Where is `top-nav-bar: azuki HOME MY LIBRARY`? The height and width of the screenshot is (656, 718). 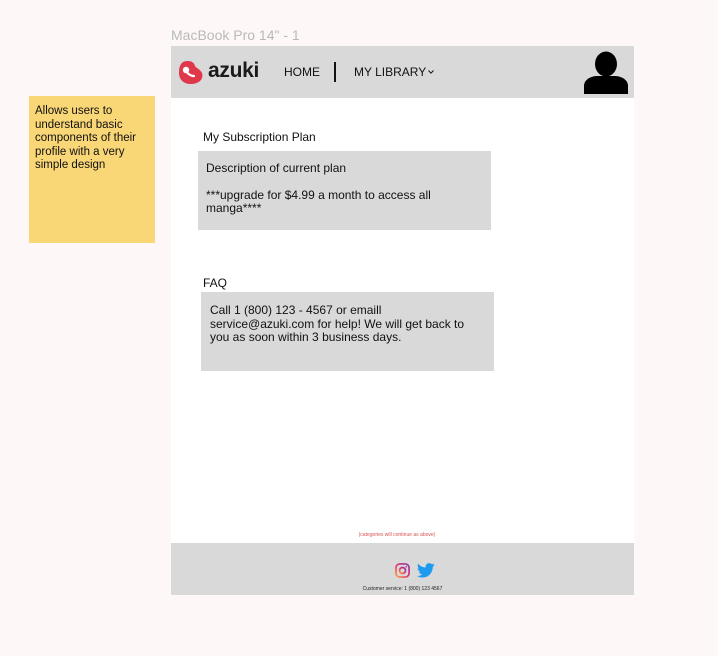
top-nav-bar: azuki HOME MY LIBRARY is located at coordinates (402, 72).